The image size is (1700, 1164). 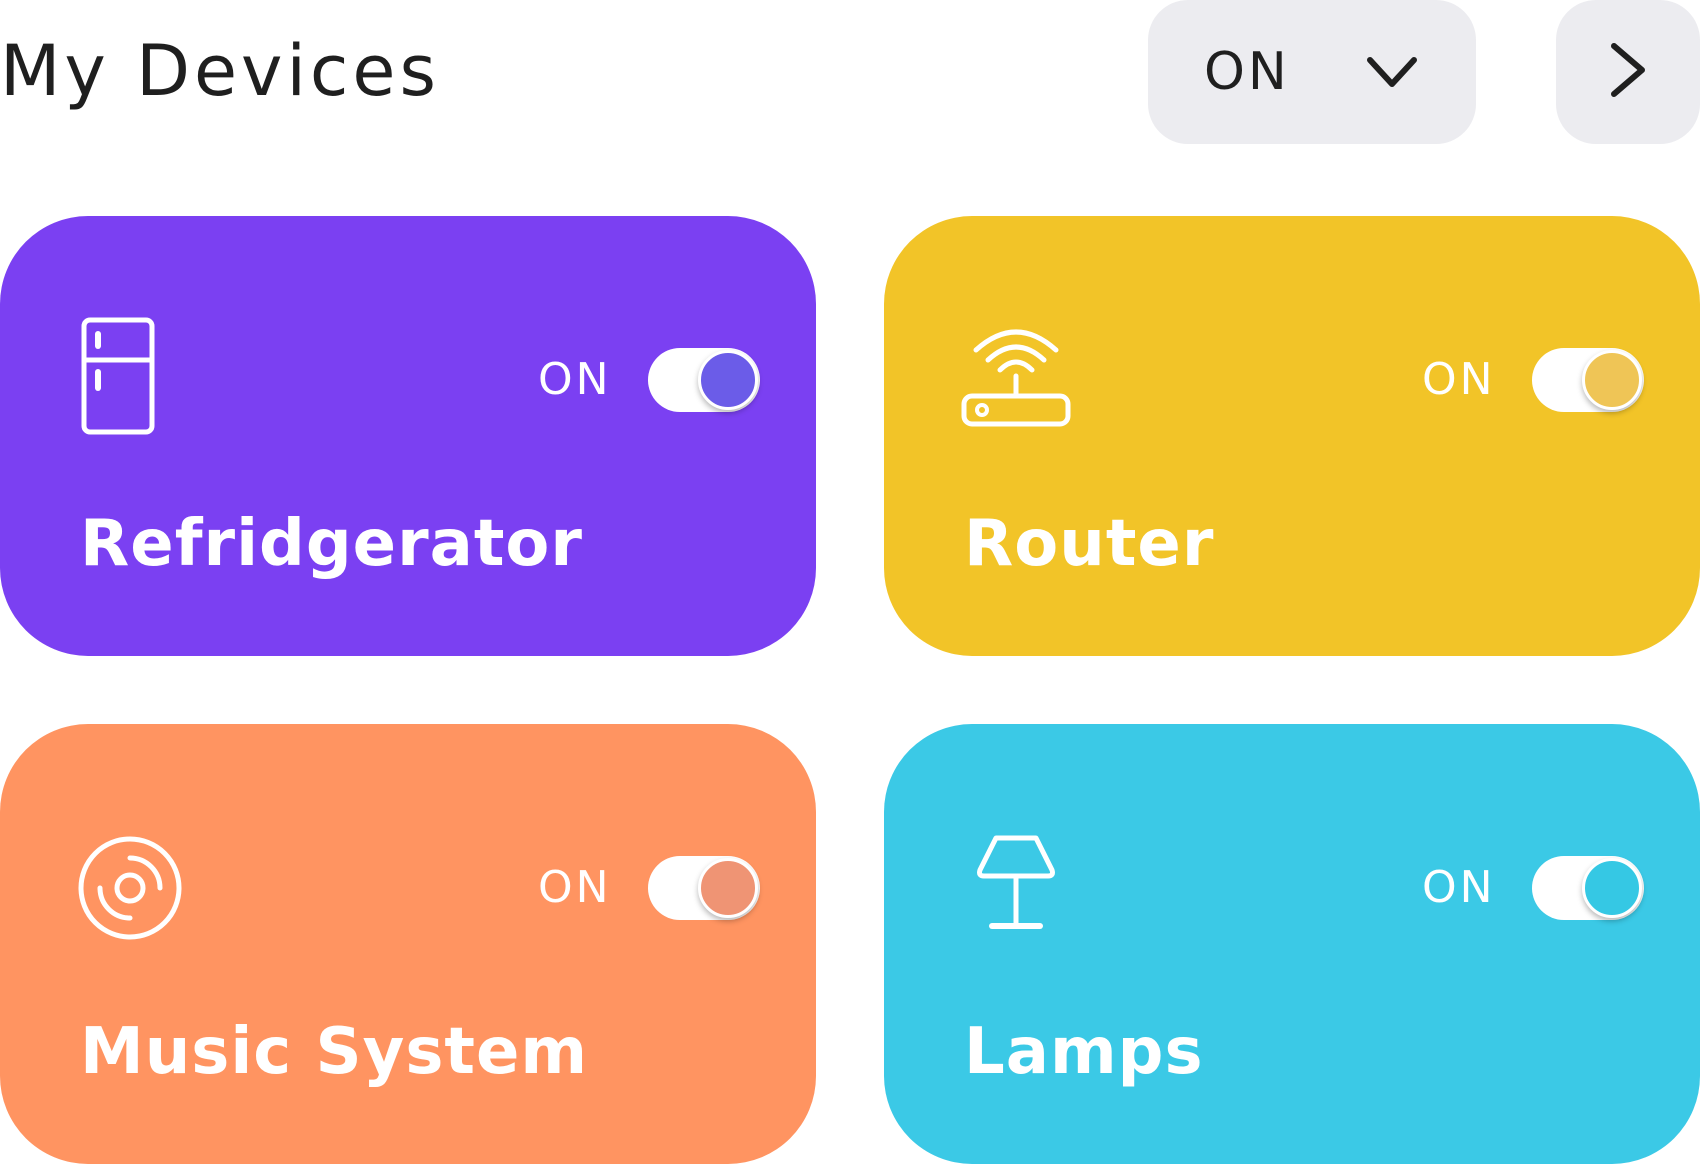 I want to click on status-filter-dropdown: ON, so click(x=1312, y=72).